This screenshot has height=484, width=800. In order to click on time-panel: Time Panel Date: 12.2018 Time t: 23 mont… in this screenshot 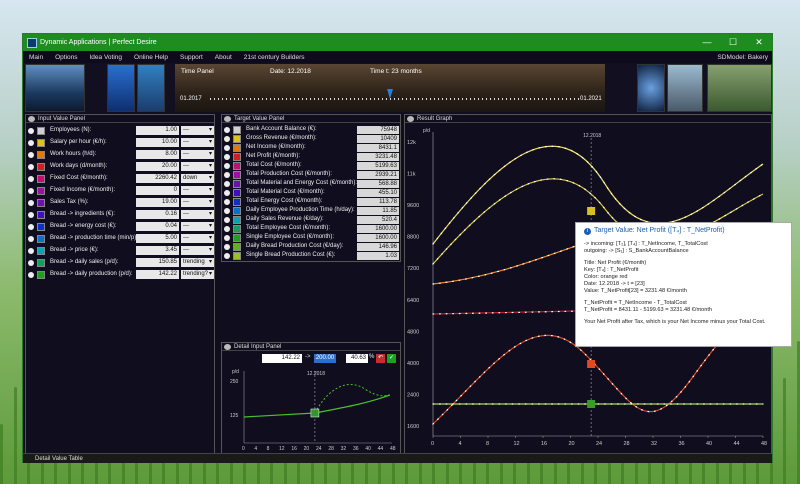, I will do `click(390, 88)`.